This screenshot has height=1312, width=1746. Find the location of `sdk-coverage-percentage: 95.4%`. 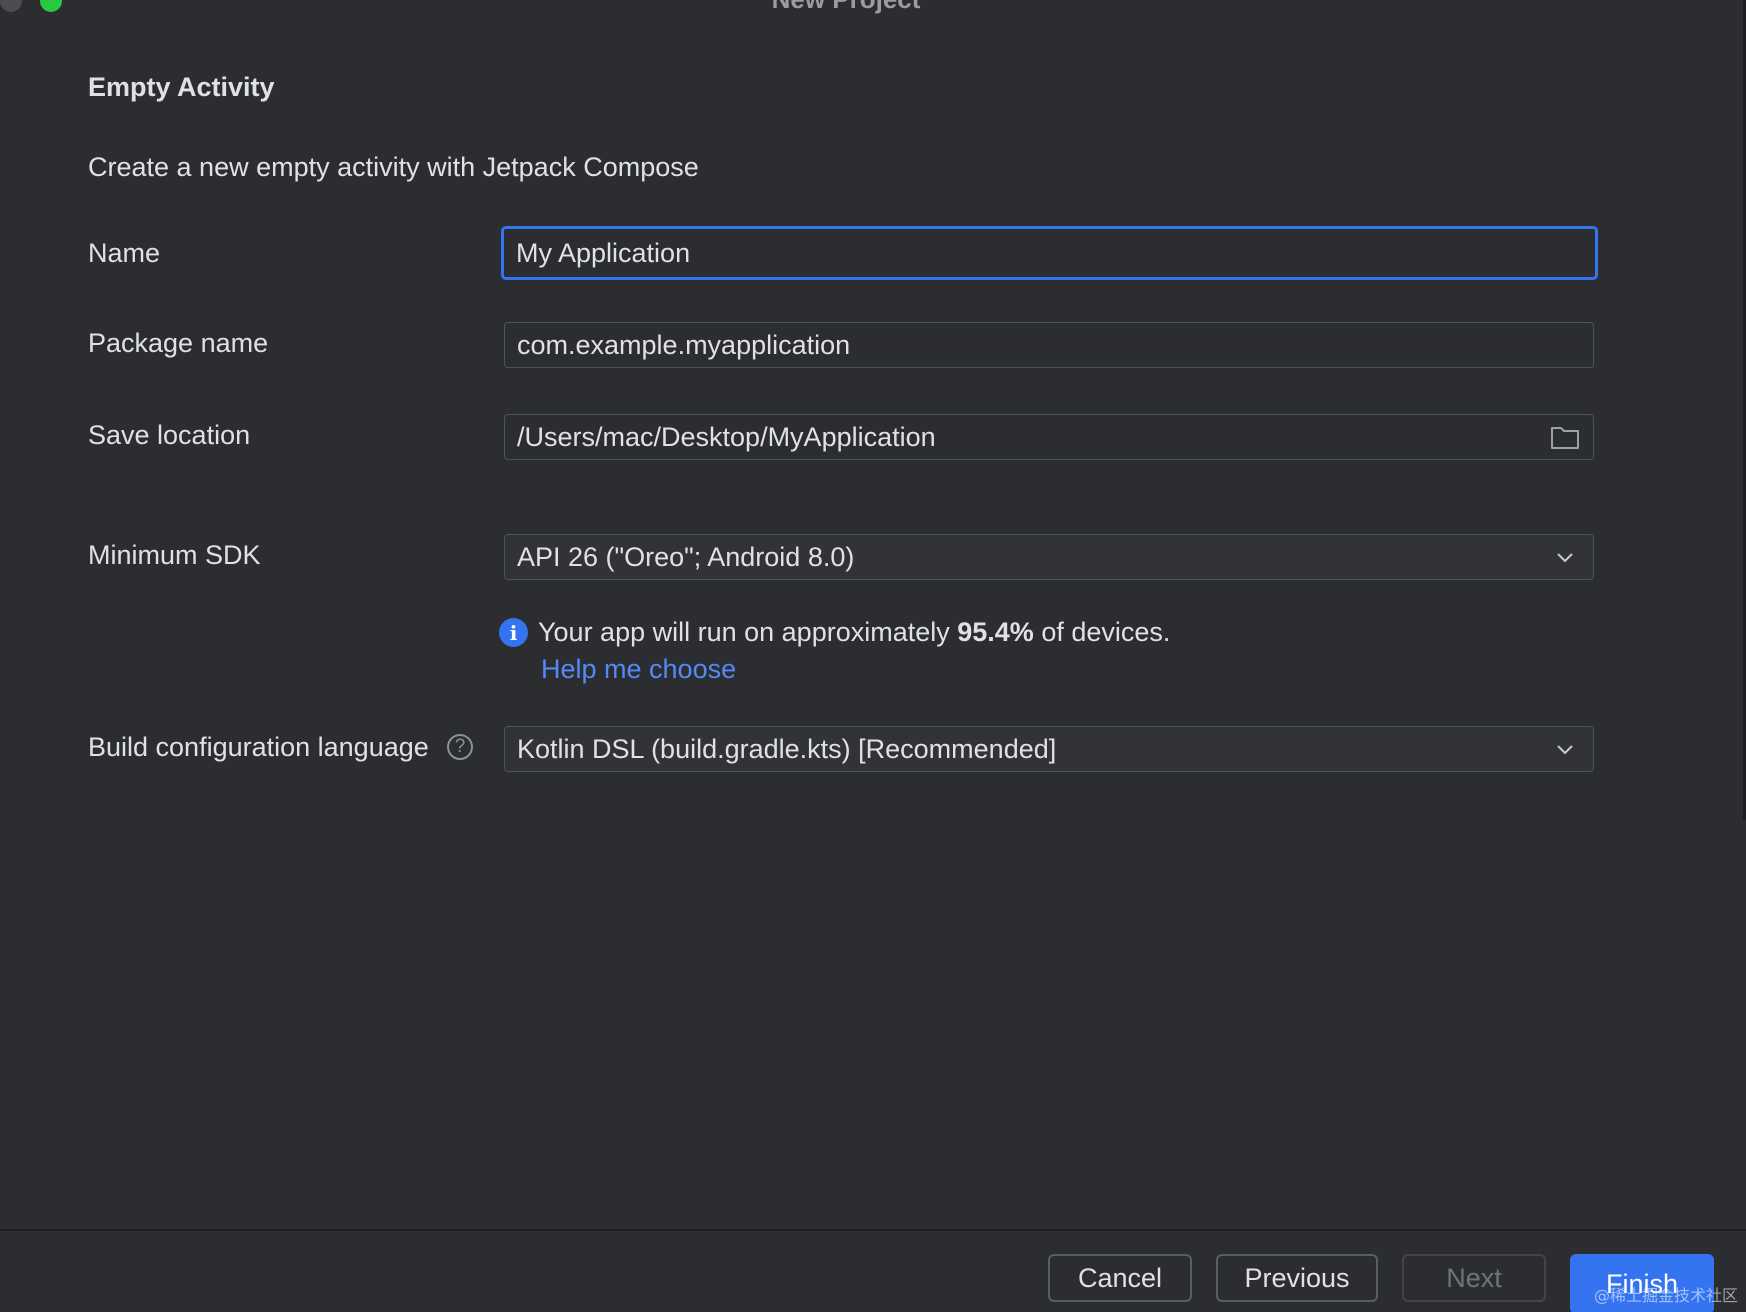

sdk-coverage-percentage: 95.4% is located at coordinates (995, 632).